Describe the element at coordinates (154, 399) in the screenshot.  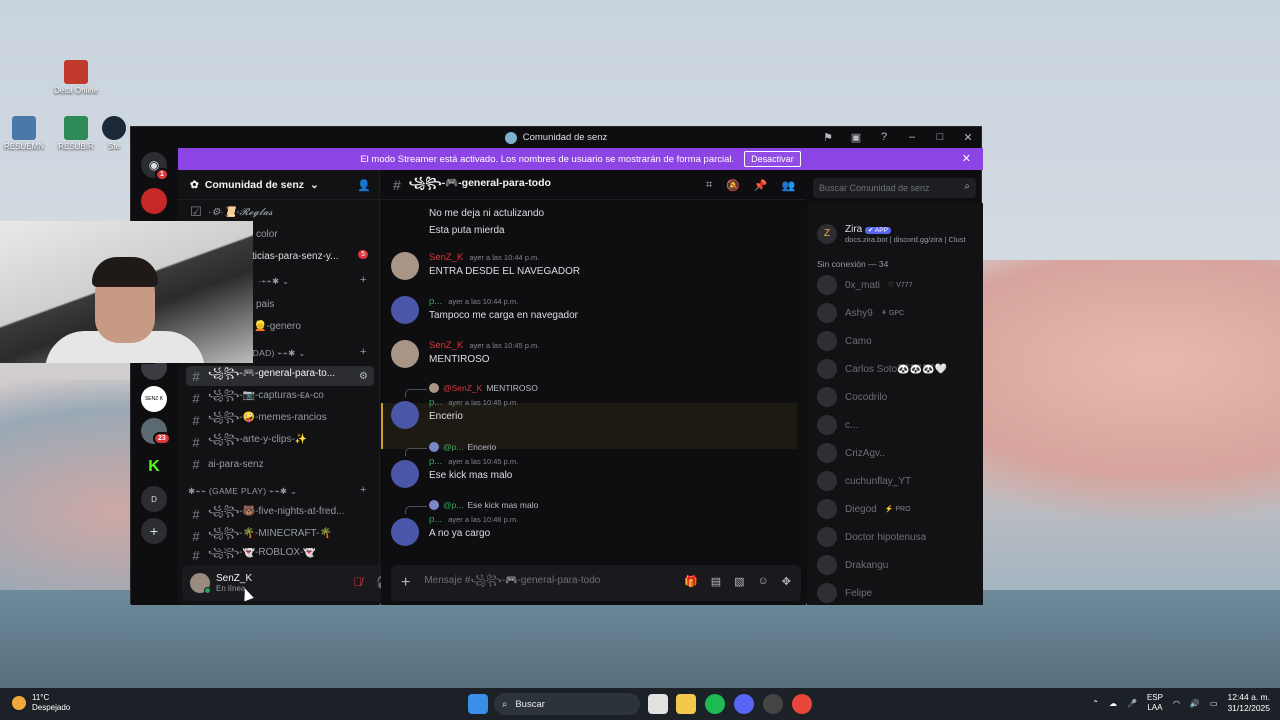
I see `server-icon-senz: SENZ K` at that location.